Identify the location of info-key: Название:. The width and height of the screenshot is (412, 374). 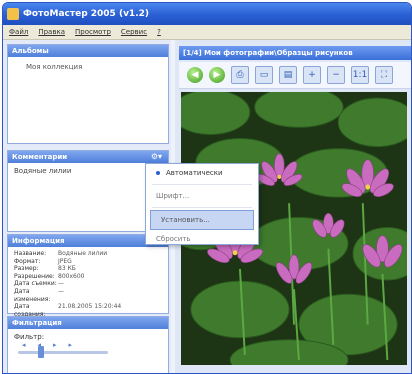
(30, 253).